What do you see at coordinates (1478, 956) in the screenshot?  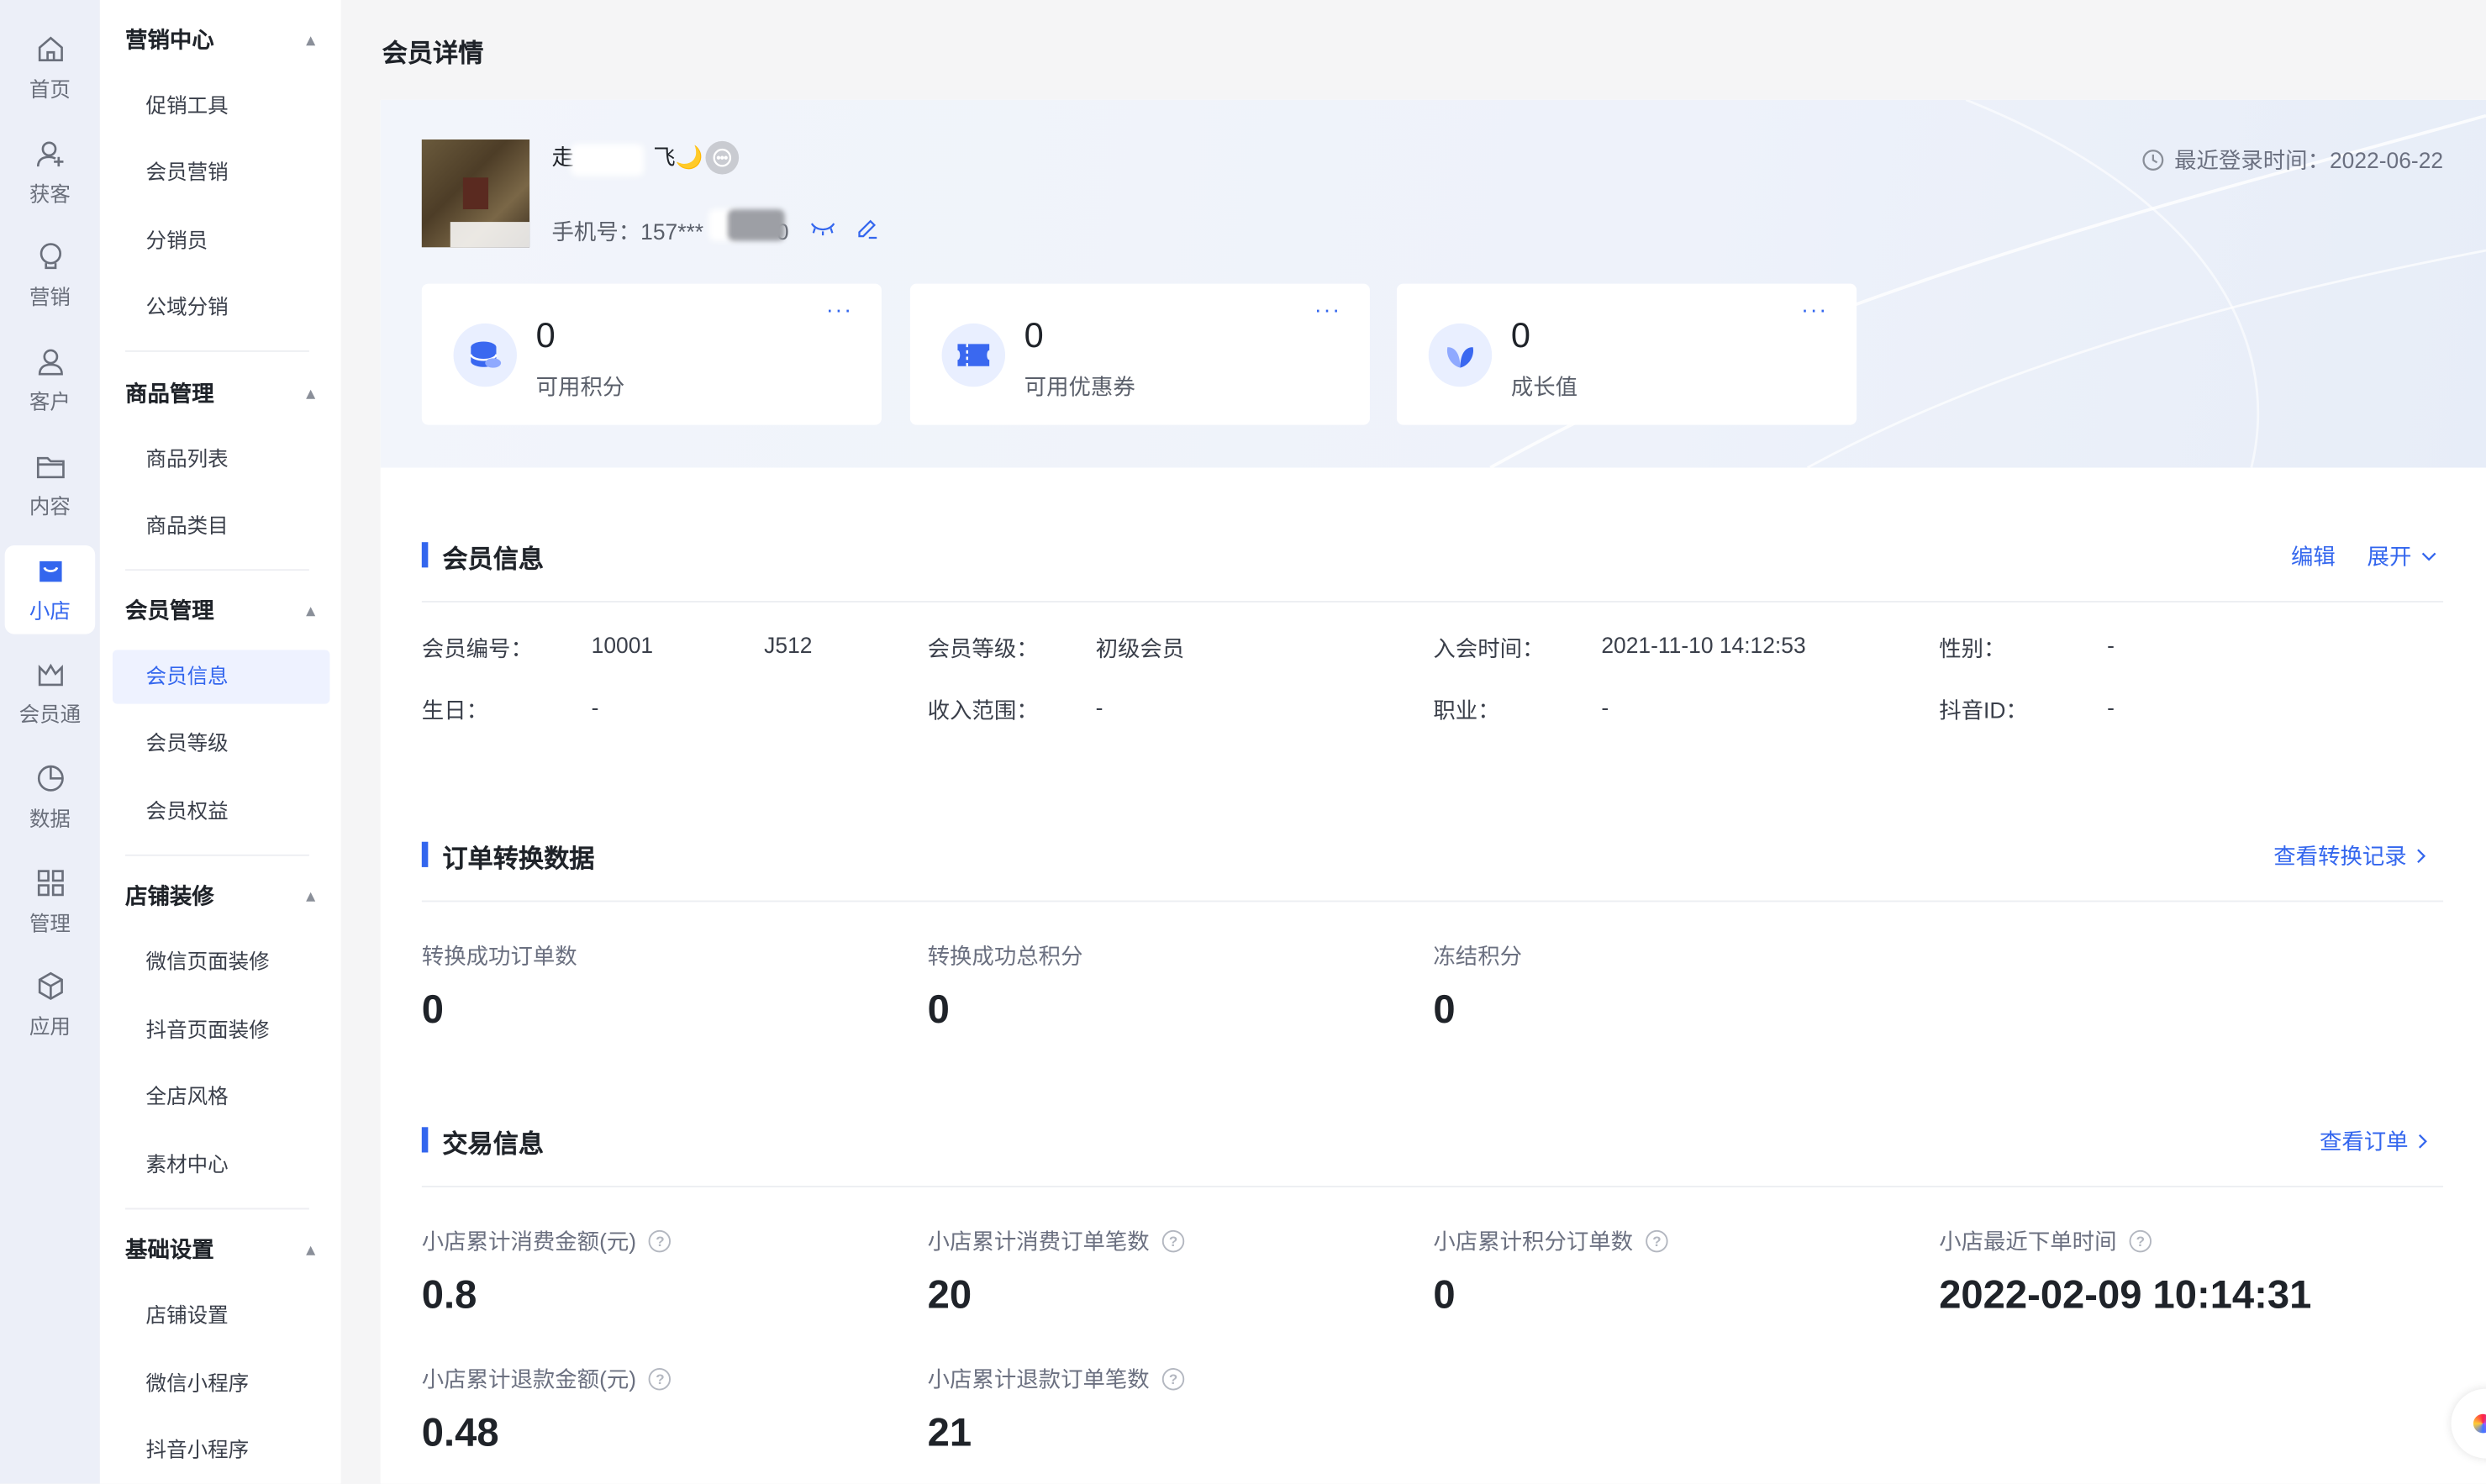 I see `metric-label: 冻结积分` at bounding box center [1478, 956].